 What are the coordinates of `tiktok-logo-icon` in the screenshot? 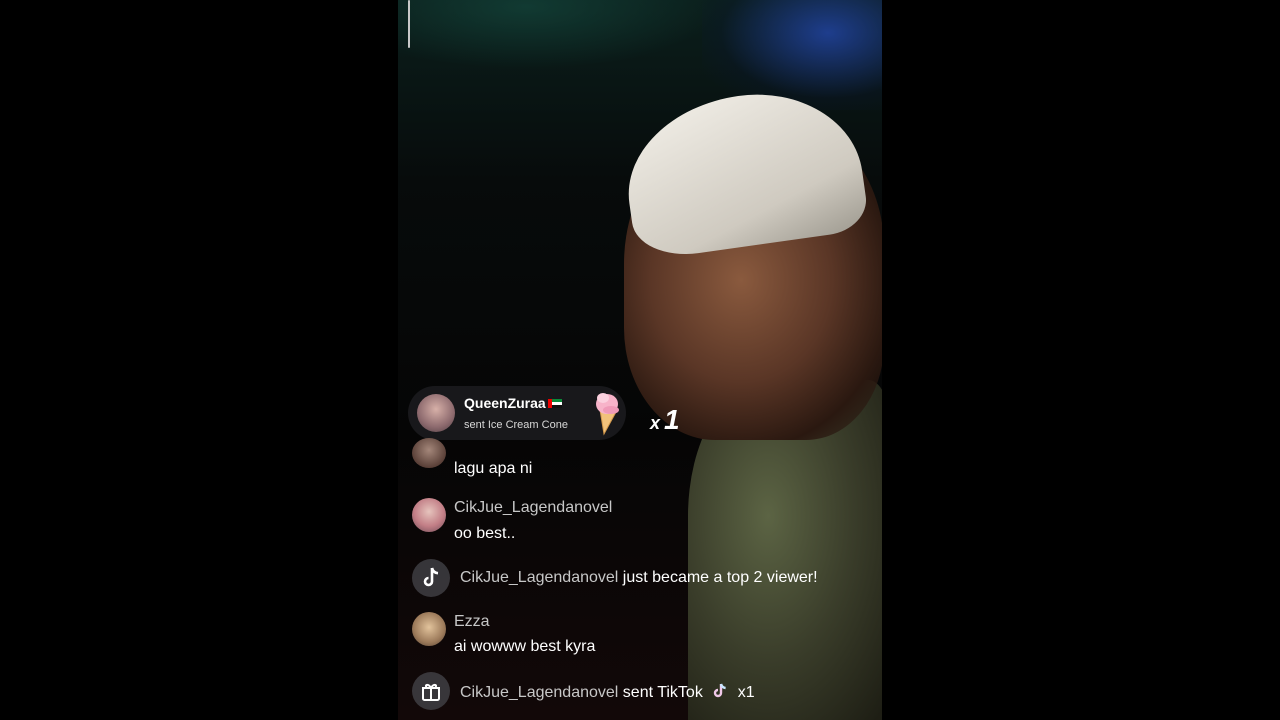 It's located at (431, 578).